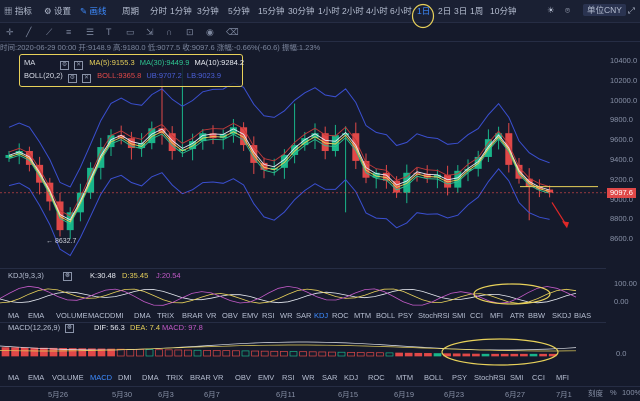 The width and height of the screenshot is (640, 401). Describe the element at coordinates (10, 32) in the screenshot. I see `crosshair-icon: ✛` at that location.